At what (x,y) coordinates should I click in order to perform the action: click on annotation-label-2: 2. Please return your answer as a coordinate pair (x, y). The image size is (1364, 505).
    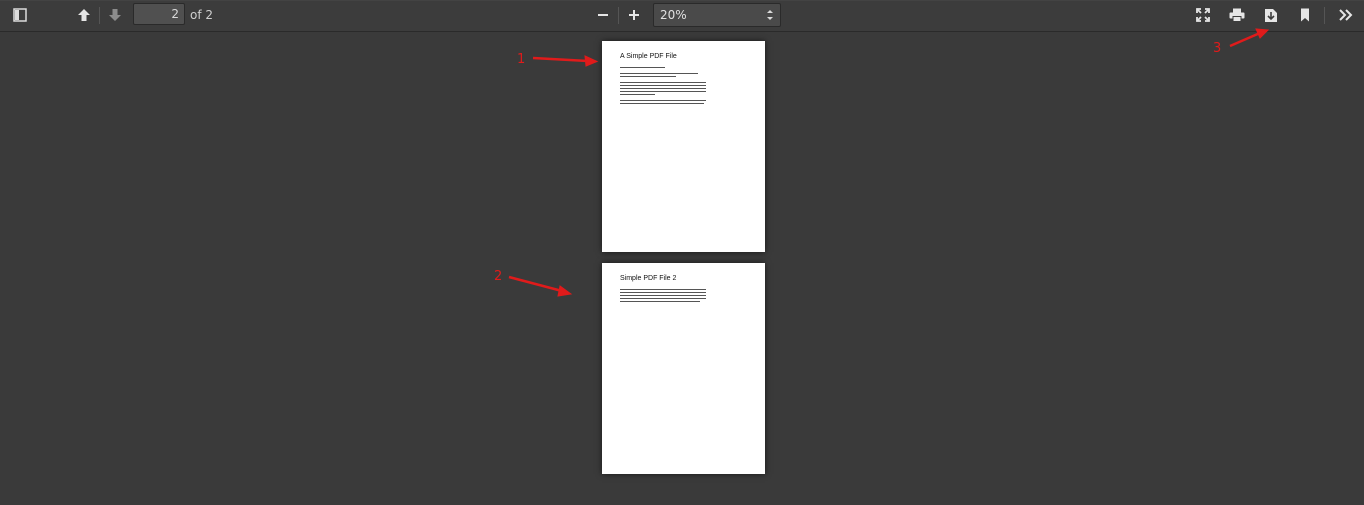
    Looking at the image, I should click on (498, 276).